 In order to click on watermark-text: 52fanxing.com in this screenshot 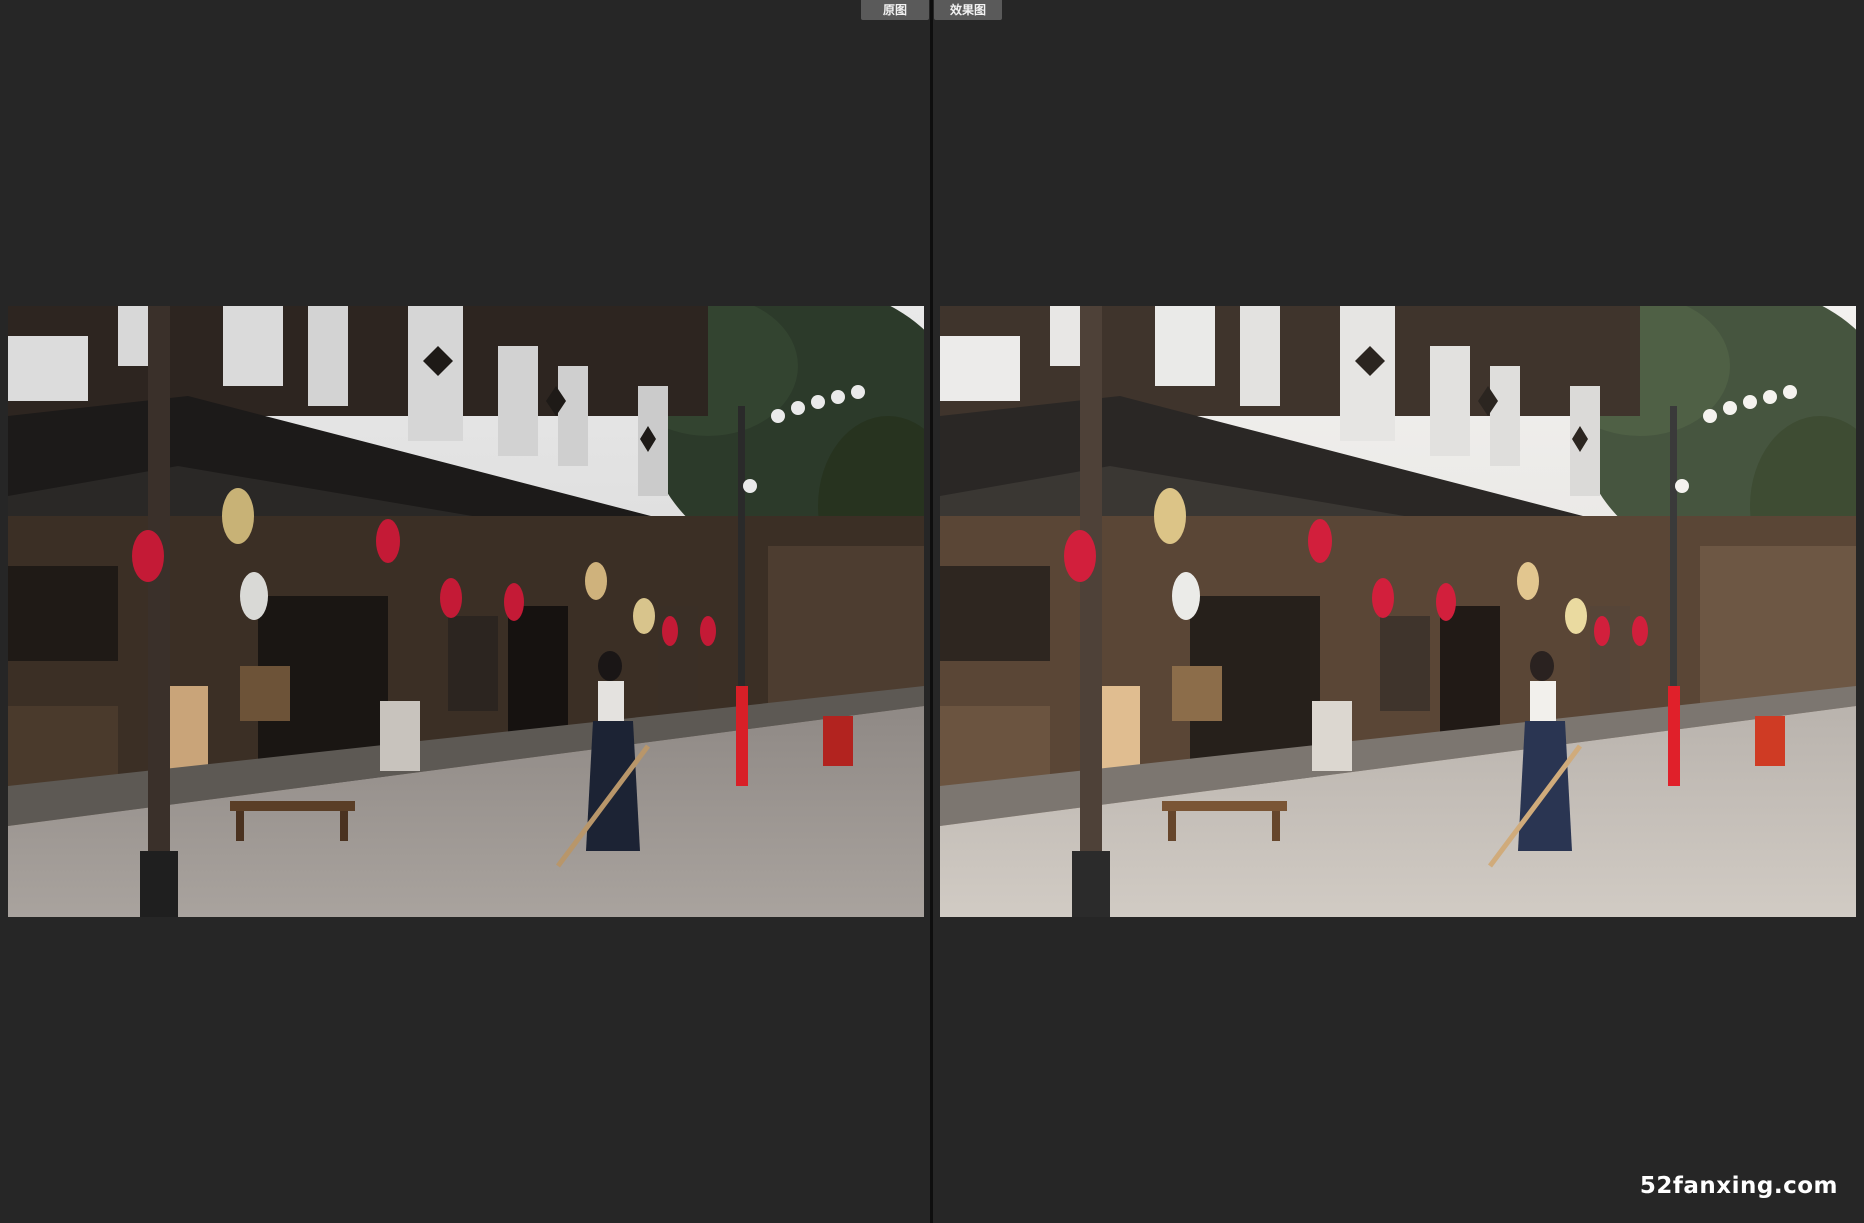, I will do `click(1738, 1186)`.